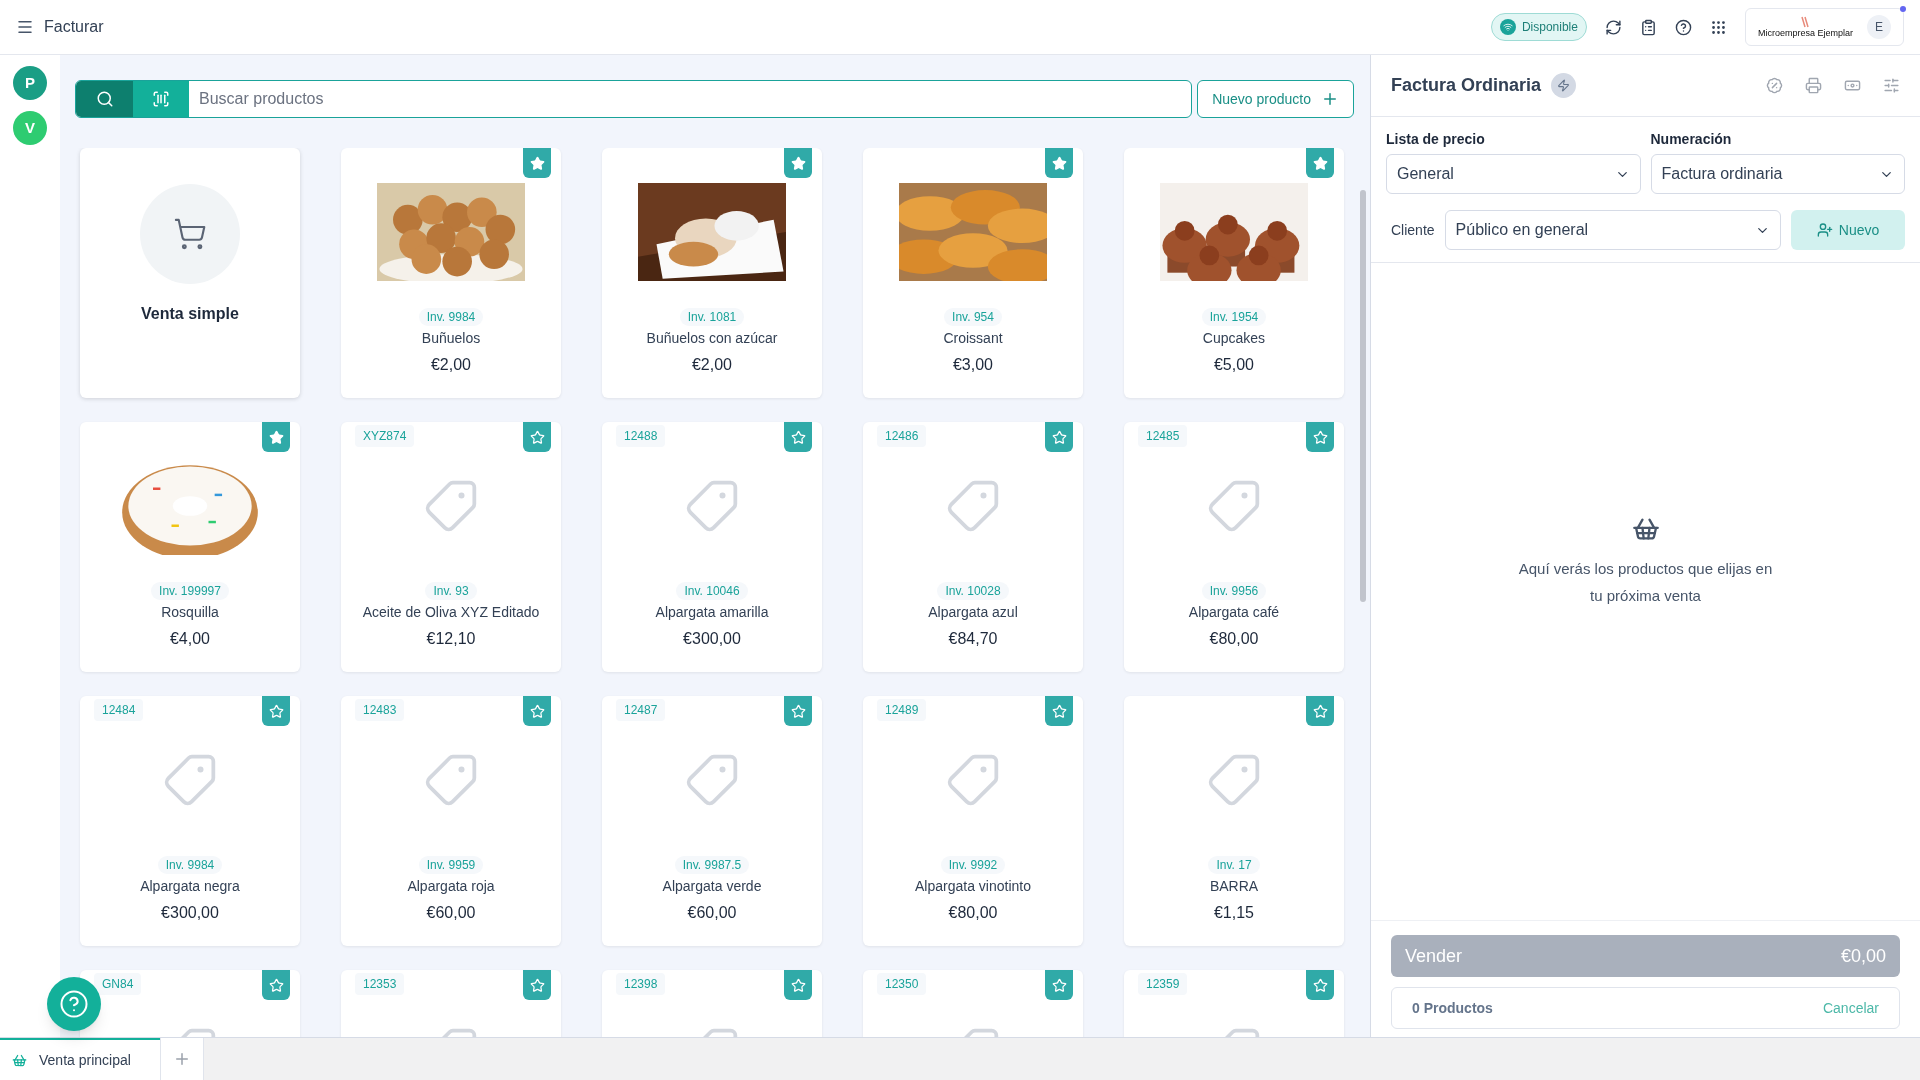 This screenshot has height=1080, width=1920. What do you see at coordinates (641, 984) in the screenshot?
I see `product-code: 12398` at bounding box center [641, 984].